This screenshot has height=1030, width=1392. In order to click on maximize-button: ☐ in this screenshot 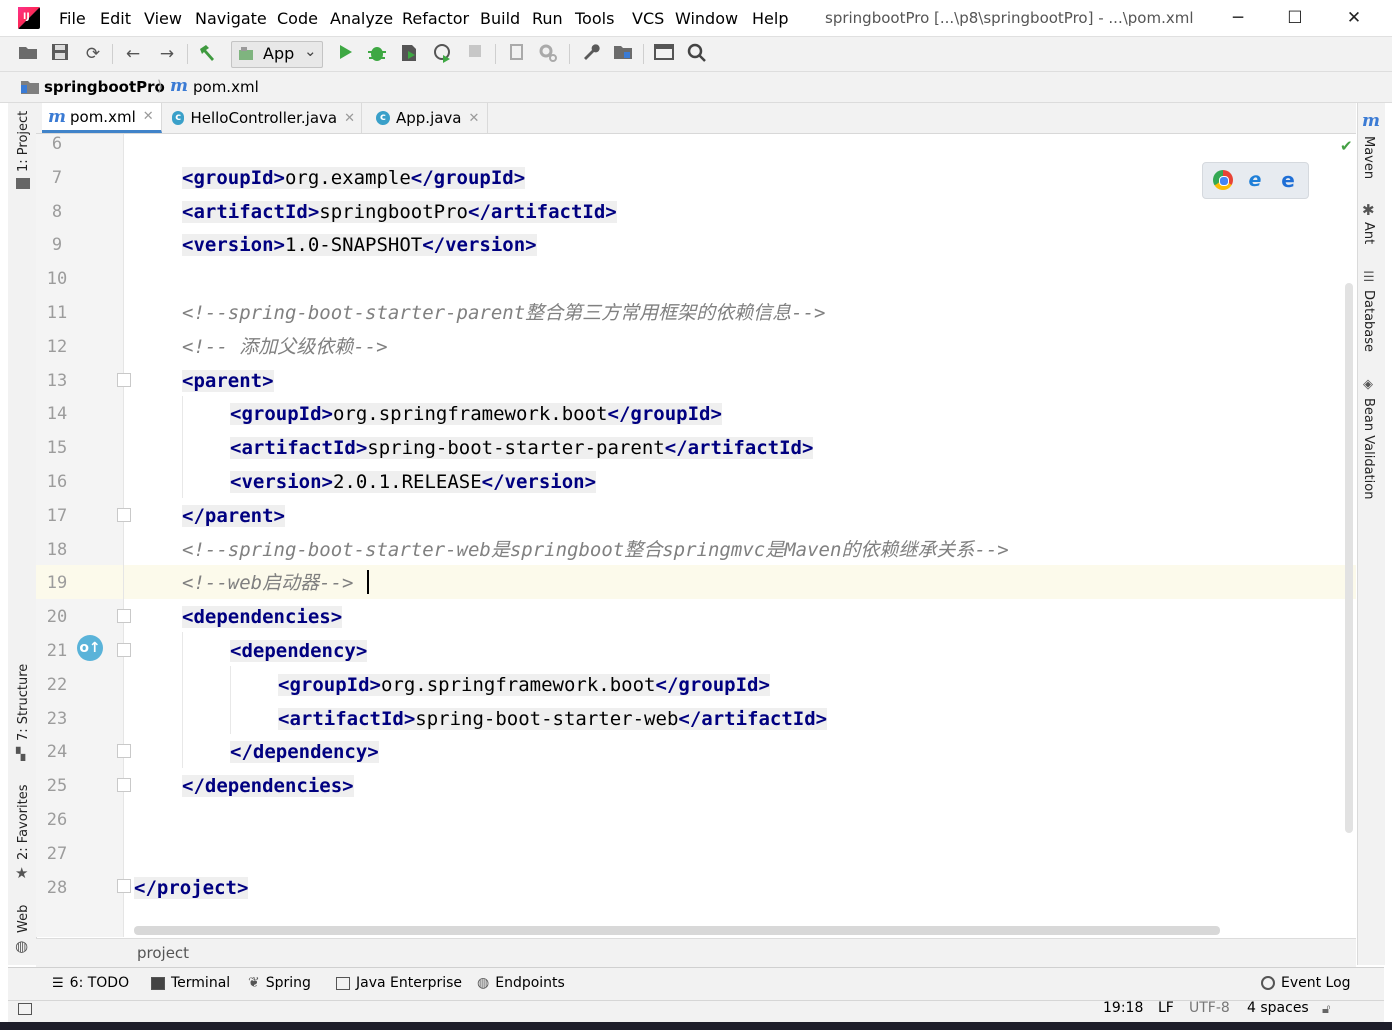, I will do `click(1295, 18)`.